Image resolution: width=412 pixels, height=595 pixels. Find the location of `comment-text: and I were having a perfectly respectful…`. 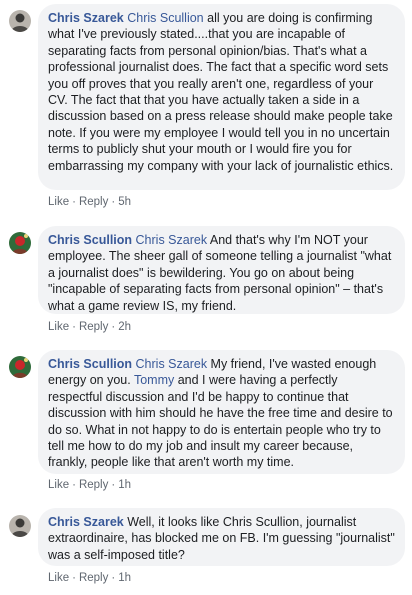

comment-text: and I were having a perfectly respectful… is located at coordinates (220, 421).